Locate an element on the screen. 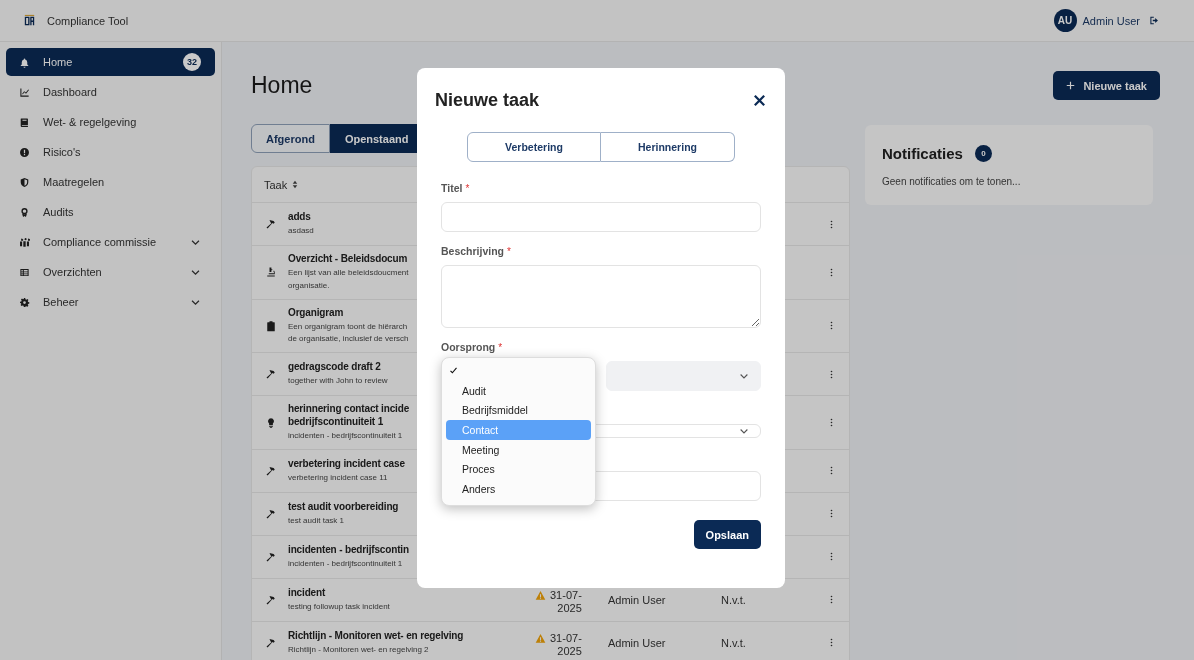  card-title: Notificaties is located at coordinates (922, 153).